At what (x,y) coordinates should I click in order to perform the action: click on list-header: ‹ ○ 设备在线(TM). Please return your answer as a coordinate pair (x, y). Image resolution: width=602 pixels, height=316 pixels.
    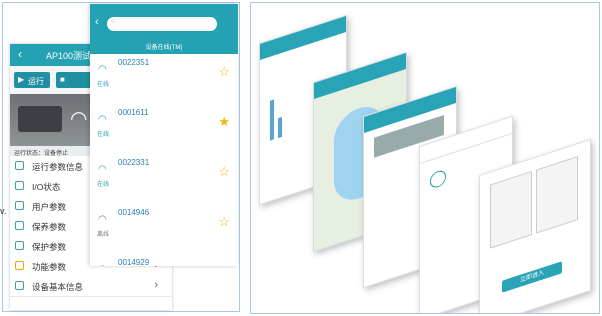
    Looking at the image, I should click on (164, 29).